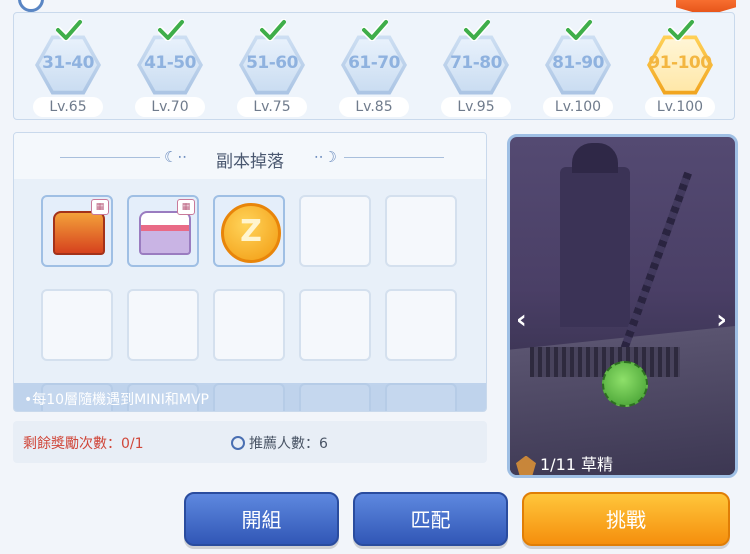 The image size is (750, 554). What do you see at coordinates (721, 320) in the screenshot?
I see `next-arrow-icon: ›` at bounding box center [721, 320].